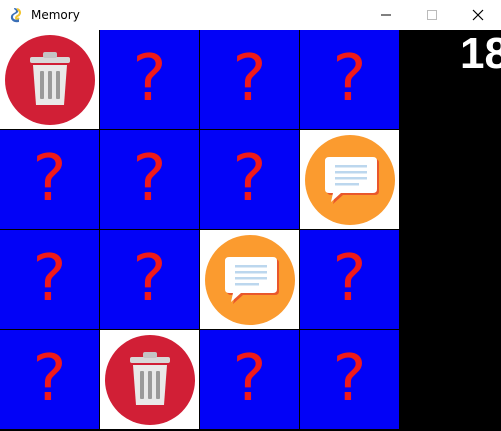  I want to click on maximize-icon, so click(432, 15).